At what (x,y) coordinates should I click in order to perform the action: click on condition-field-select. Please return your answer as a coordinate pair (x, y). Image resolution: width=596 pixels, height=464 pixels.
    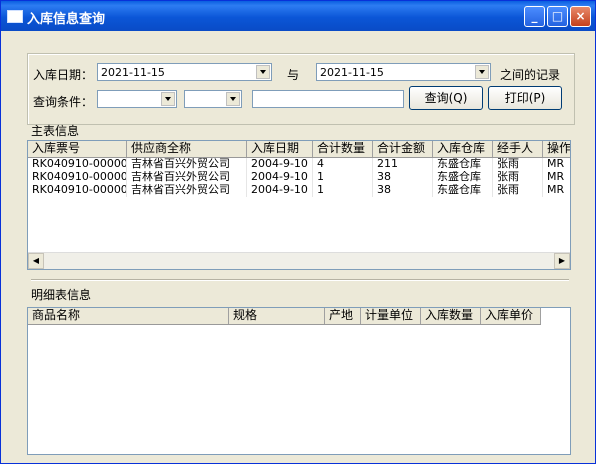
    Looking at the image, I should click on (137, 99).